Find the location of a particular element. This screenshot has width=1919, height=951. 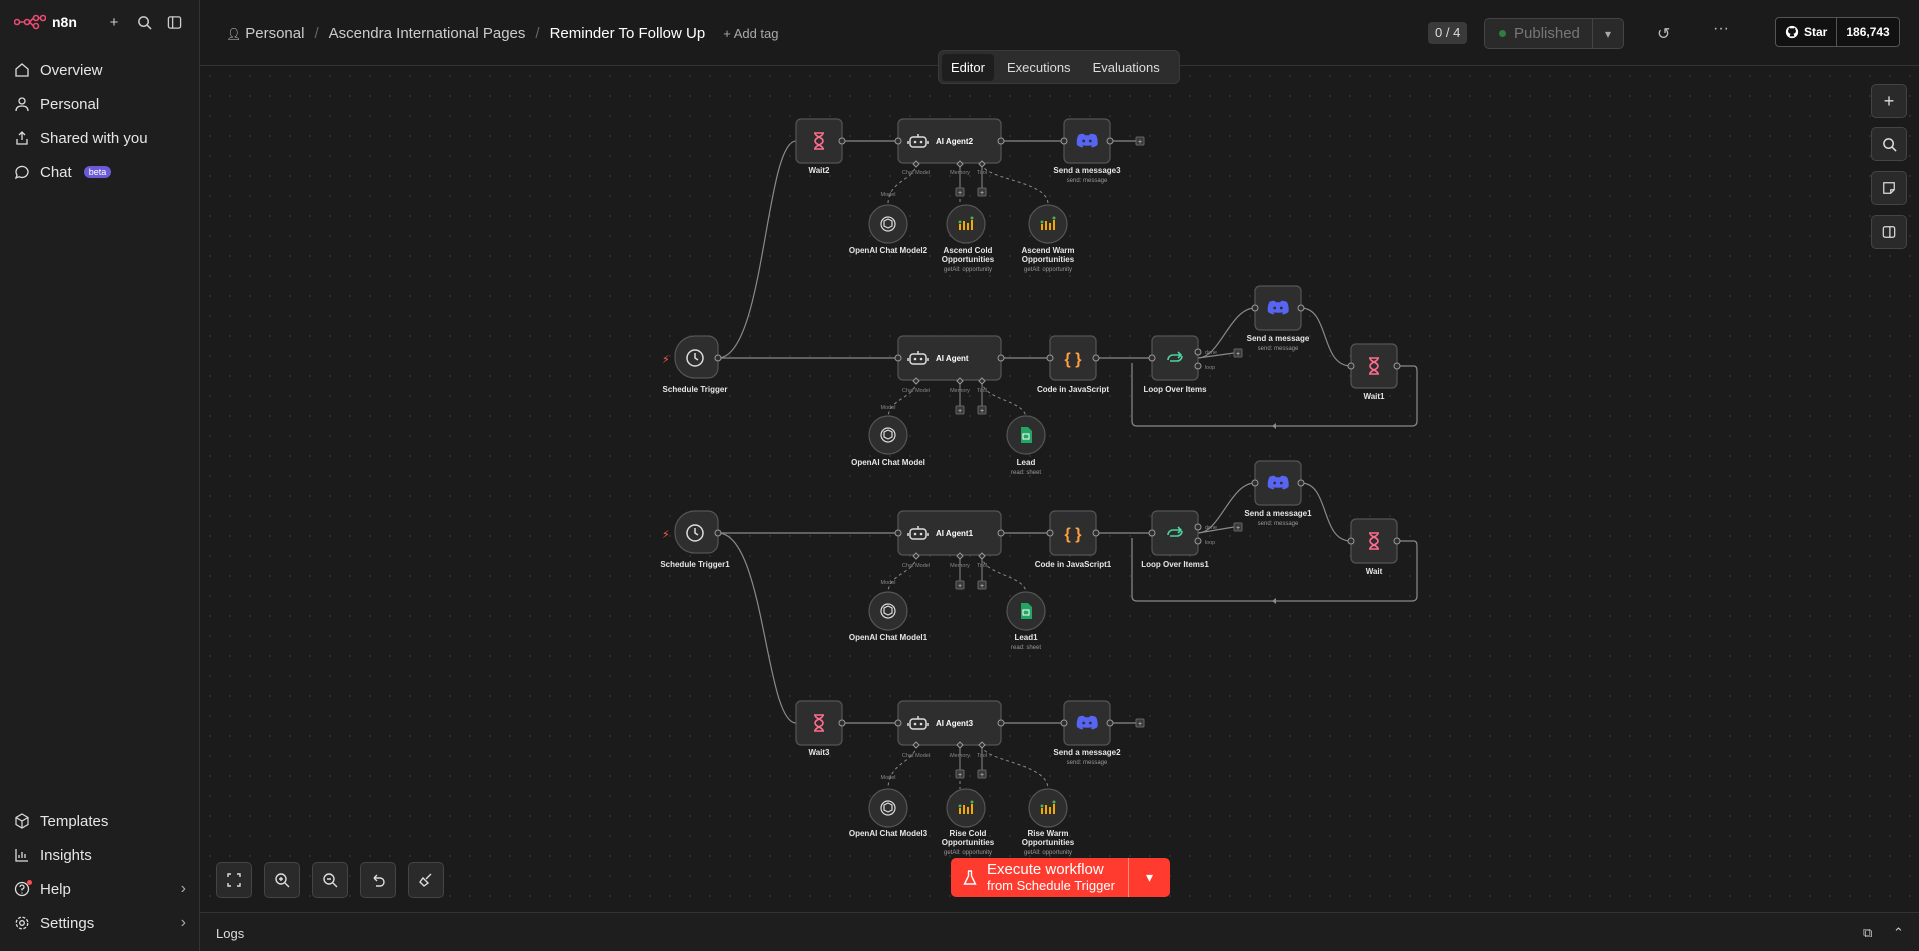

toggle-panel-button is located at coordinates (1889, 232).